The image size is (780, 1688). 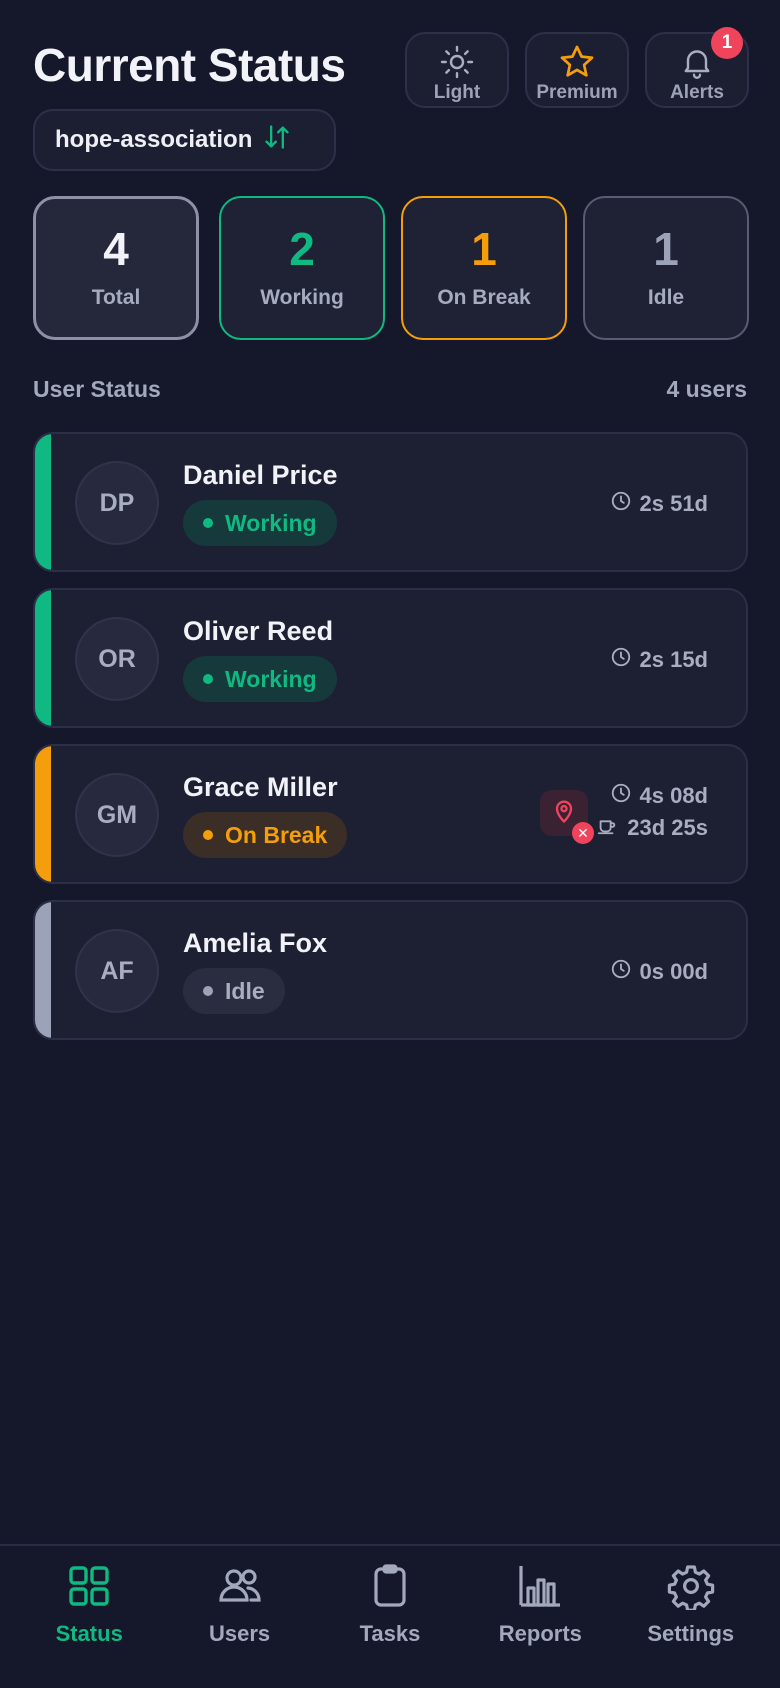 I want to click on clipboard-icon, so click(x=390, y=1588).